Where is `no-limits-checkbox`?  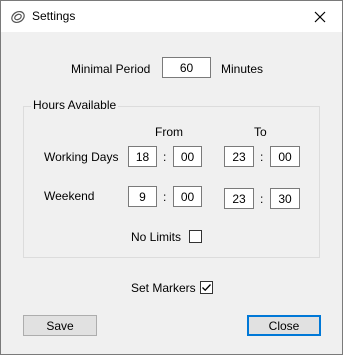
no-limits-checkbox is located at coordinates (195, 236).